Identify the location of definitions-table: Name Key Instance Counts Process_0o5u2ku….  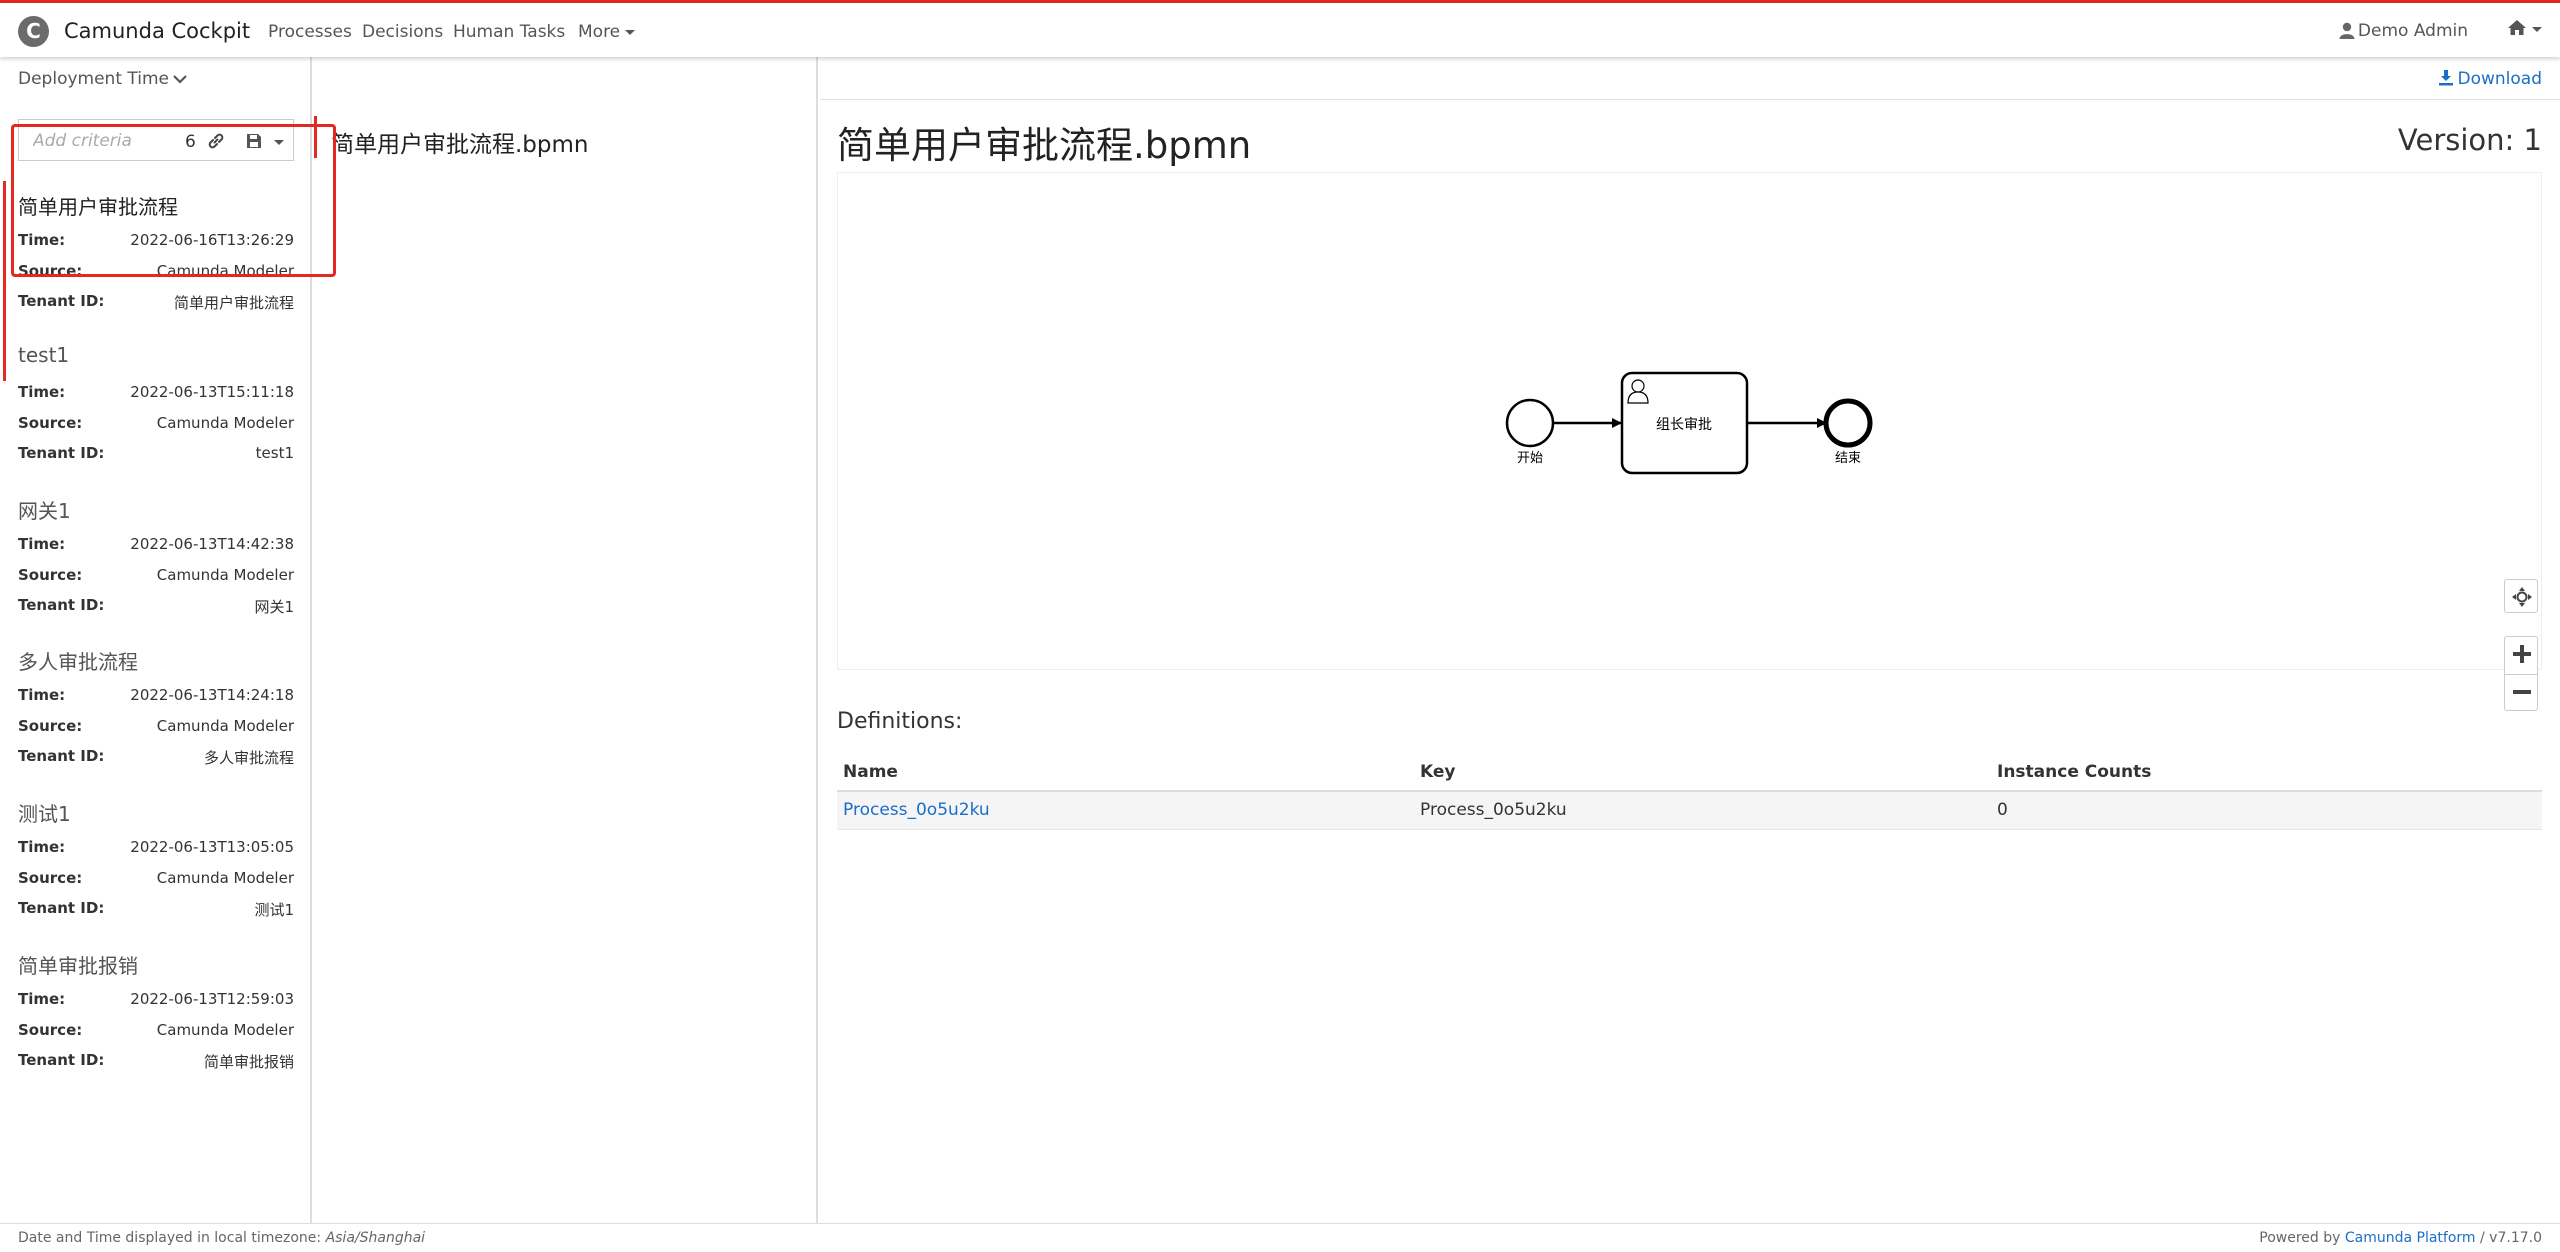
(1689, 791).